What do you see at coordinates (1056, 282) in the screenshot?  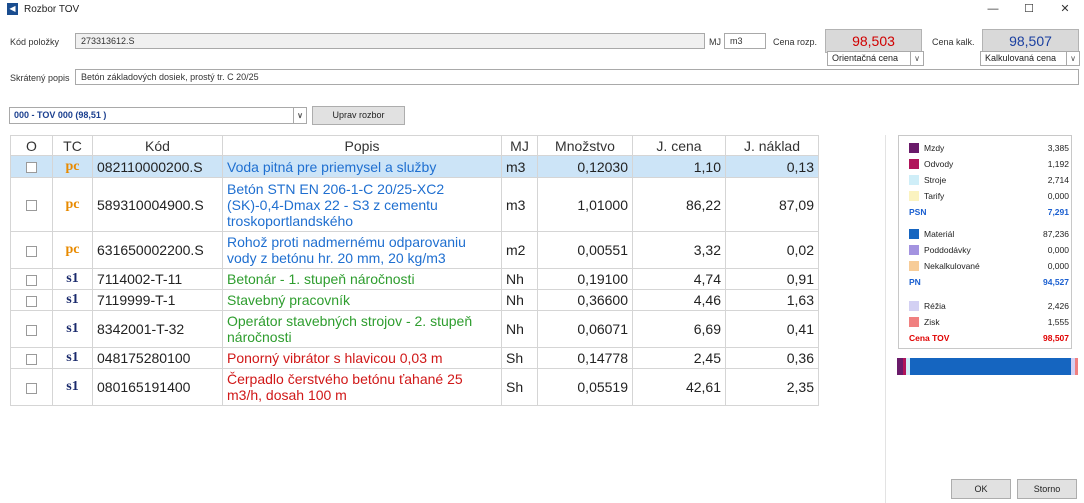 I see `breakdown-value: 94,527` at bounding box center [1056, 282].